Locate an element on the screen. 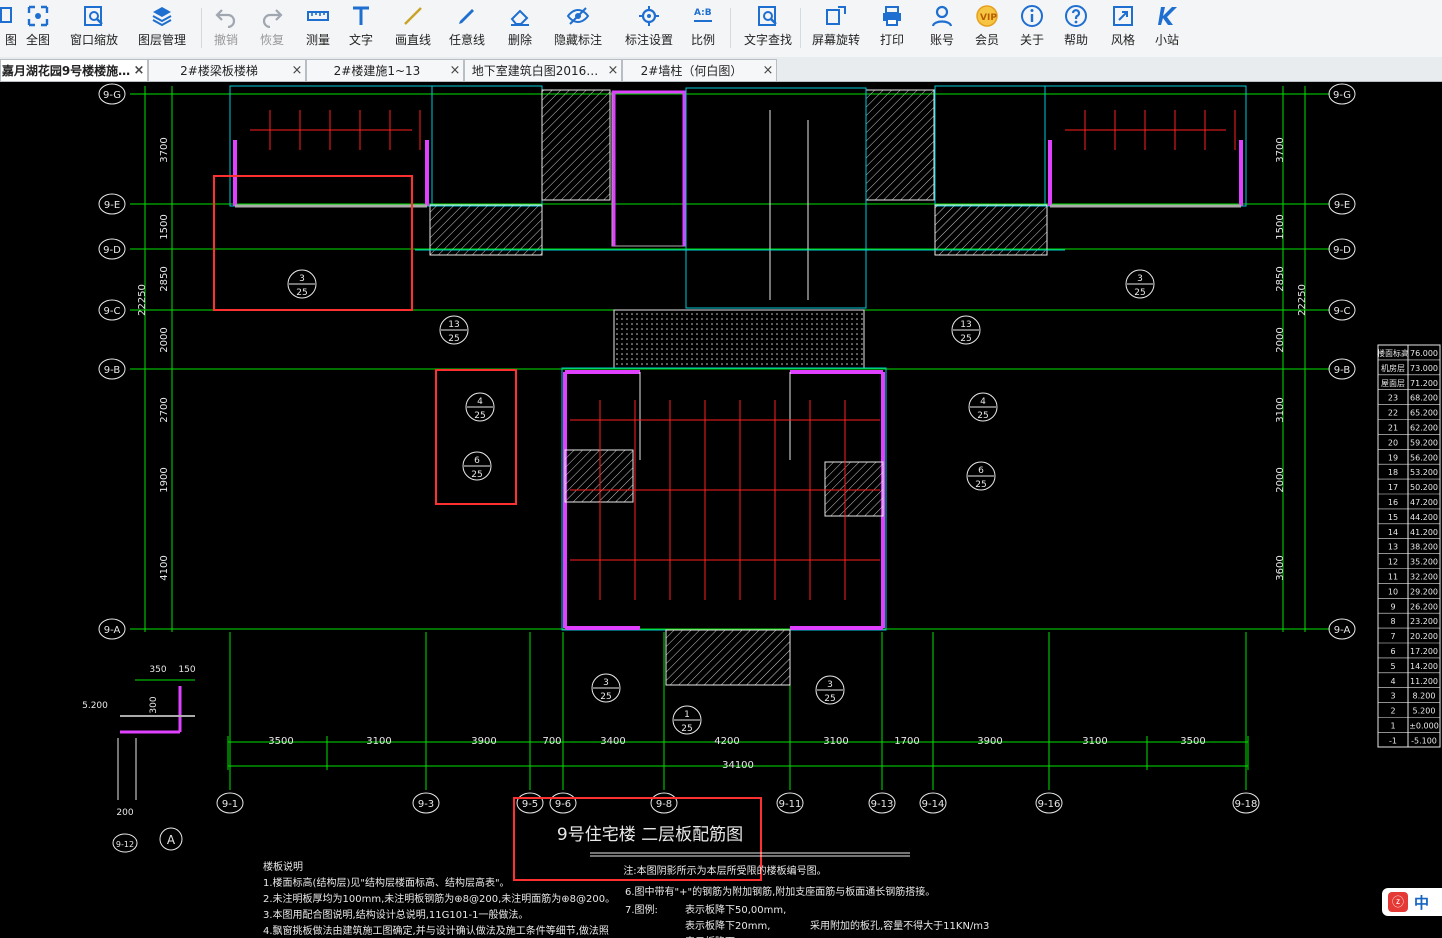 This screenshot has height=938, width=1442. style-icon is located at coordinates (1123, 16).